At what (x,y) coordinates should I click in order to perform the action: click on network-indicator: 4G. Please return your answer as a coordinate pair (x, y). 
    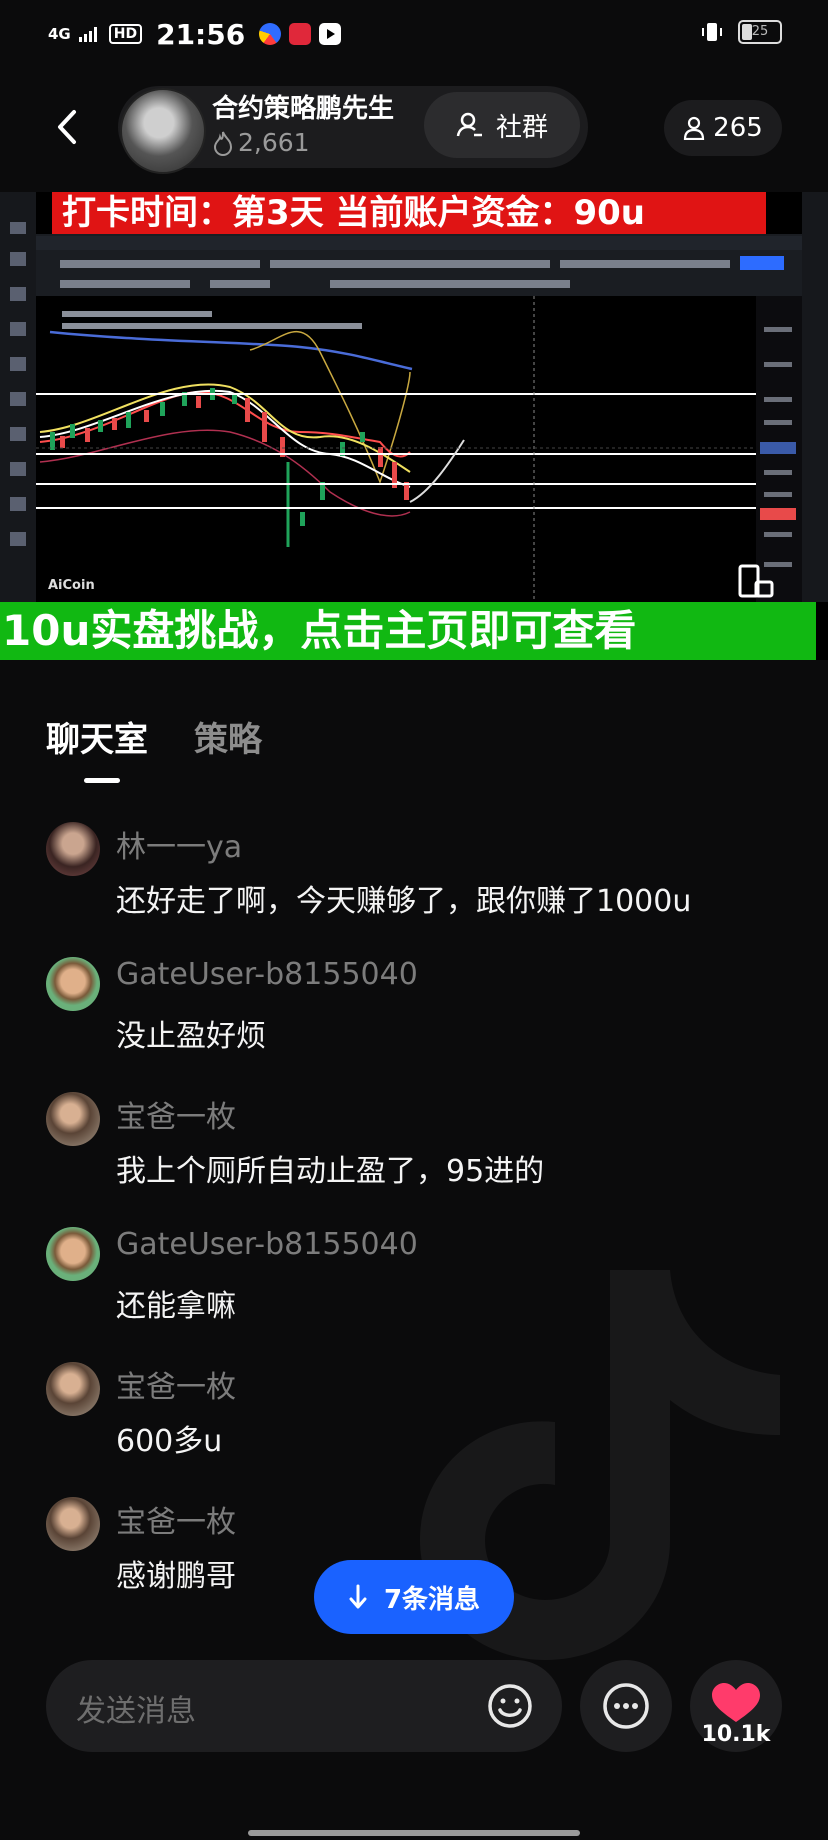
    Looking at the image, I should click on (59, 34).